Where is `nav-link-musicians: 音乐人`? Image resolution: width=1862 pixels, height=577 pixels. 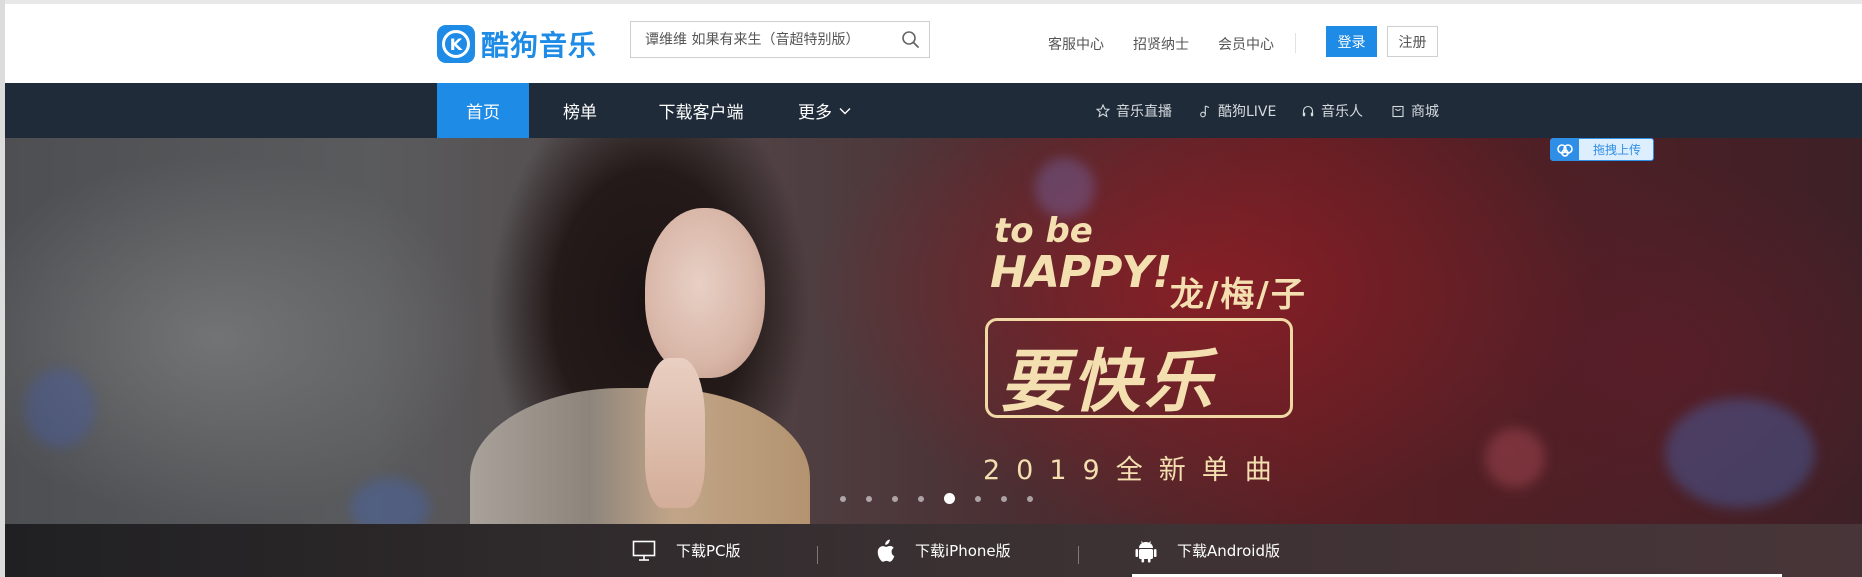 nav-link-musicians: 音乐人 is located at coordinates (1332, 110).